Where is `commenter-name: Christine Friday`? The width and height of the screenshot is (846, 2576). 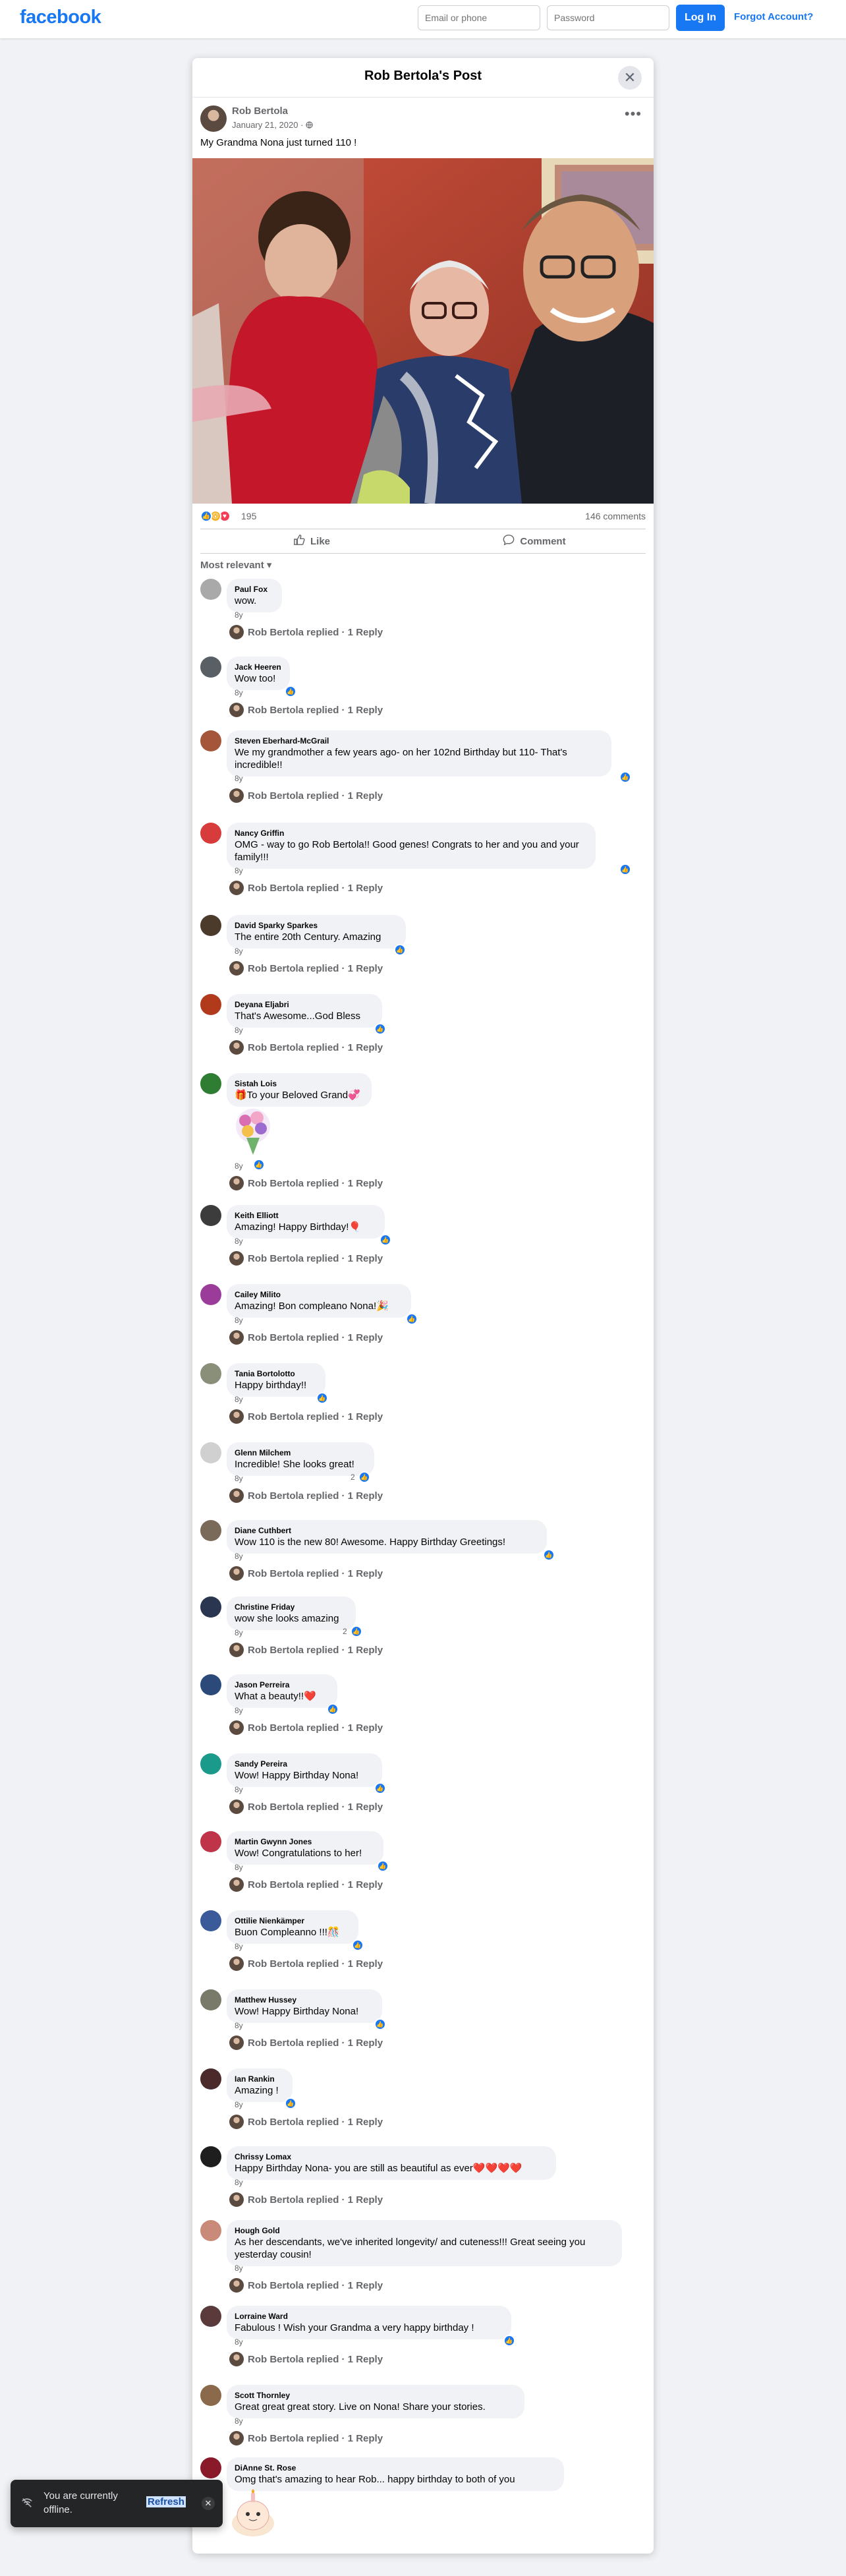 commenter-name: Christine Friday is located at coordinates (291, 1607).